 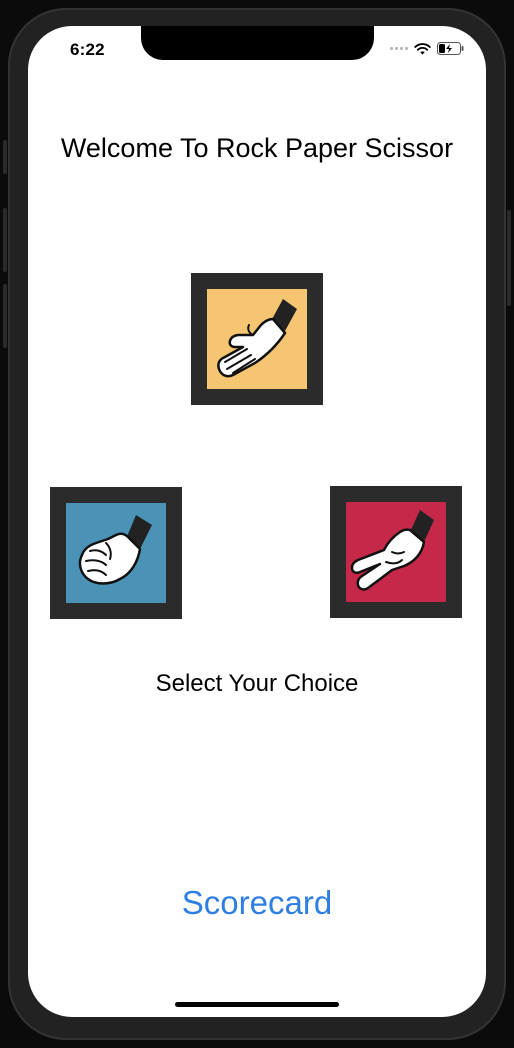 I want to click on page-title: Welcome To Rock Paper Scissor, so click(x=257, y=148).